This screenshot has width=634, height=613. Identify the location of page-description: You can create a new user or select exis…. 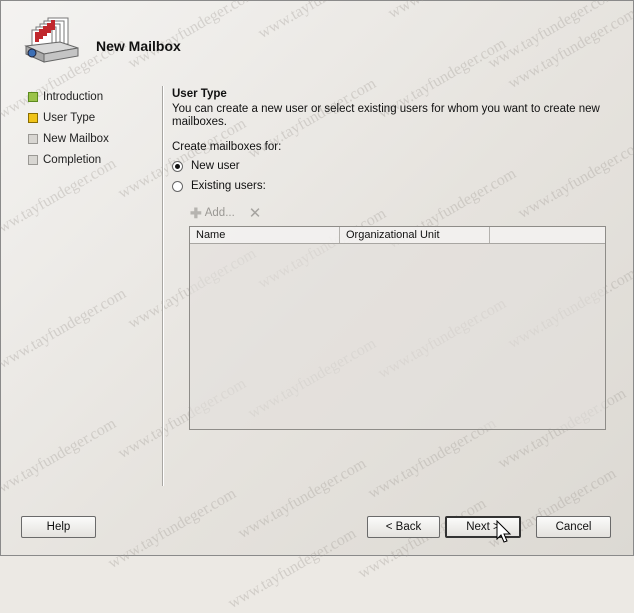
(386, 115).